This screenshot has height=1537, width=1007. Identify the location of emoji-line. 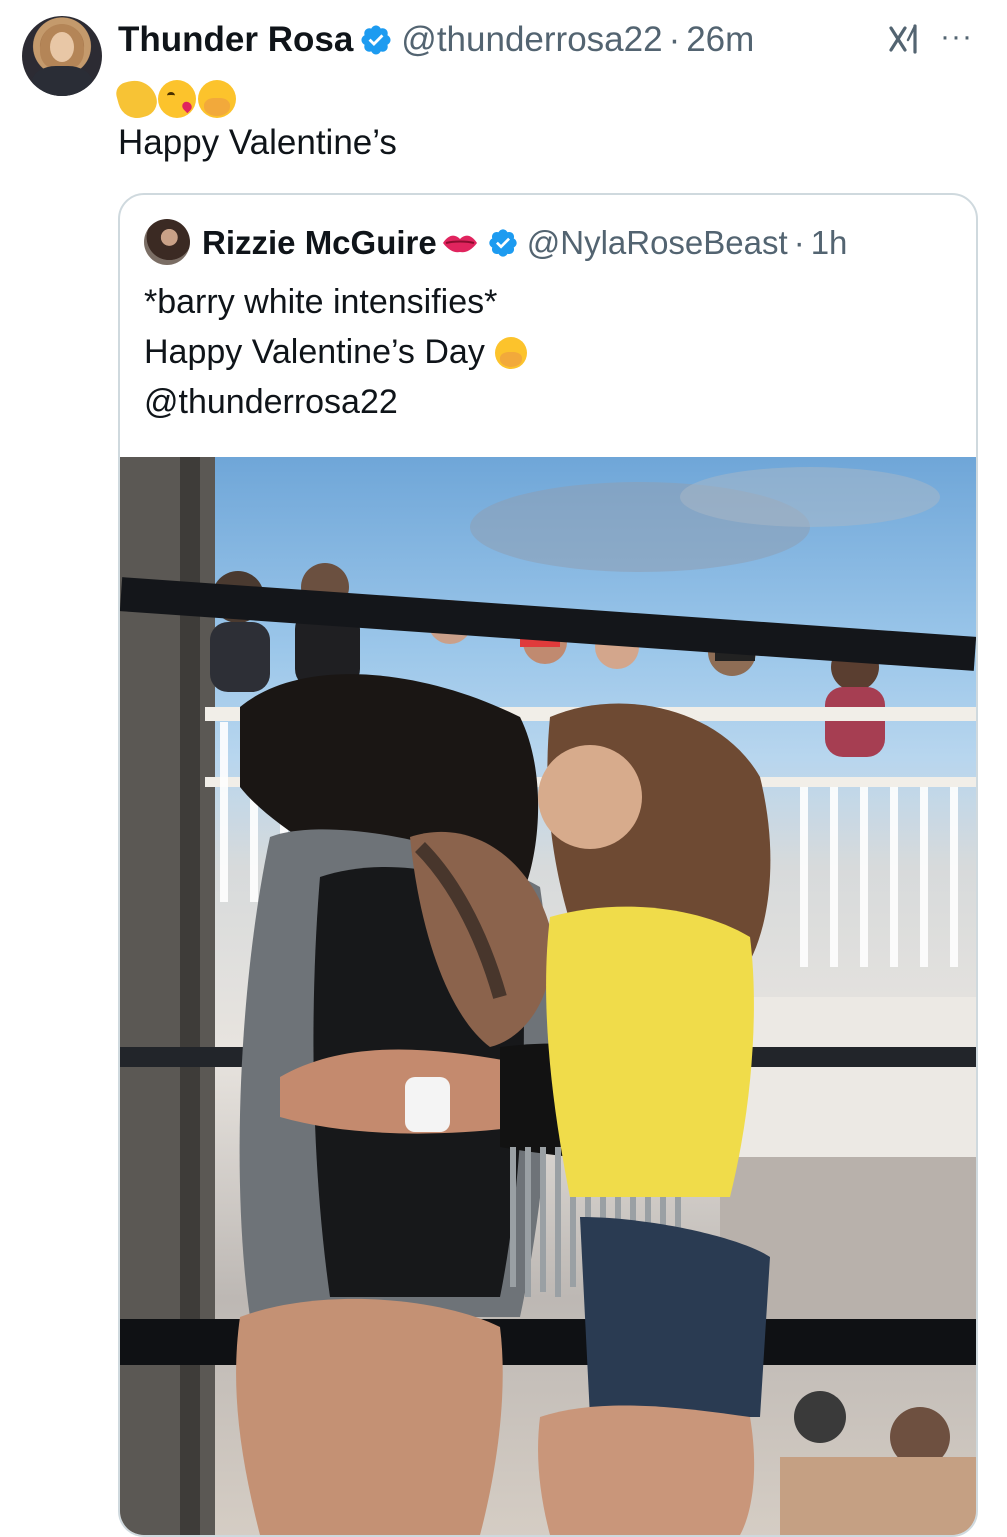
(174, 99).